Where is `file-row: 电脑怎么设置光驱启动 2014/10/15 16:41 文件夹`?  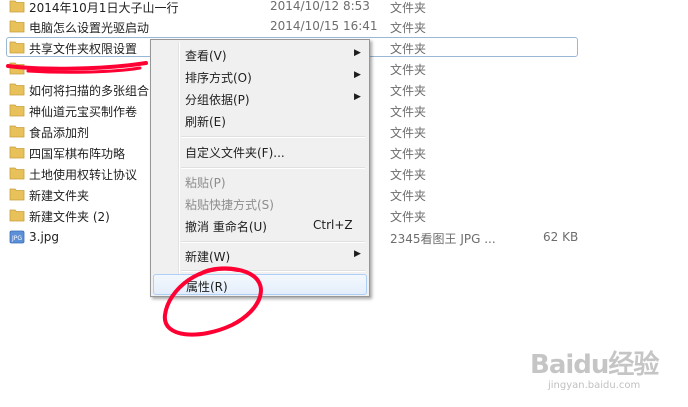
file-row: 电脑怎么设置光驱启动 2014/10/15 16:41 文件夹 is located at coordinates (292, 26).